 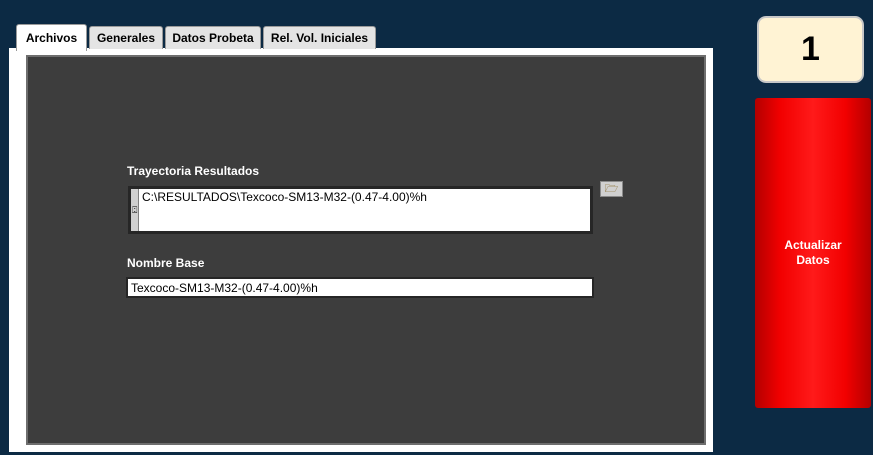 I want to click on update-data-button: Actualizar Datos, so click(x=813, y=253).